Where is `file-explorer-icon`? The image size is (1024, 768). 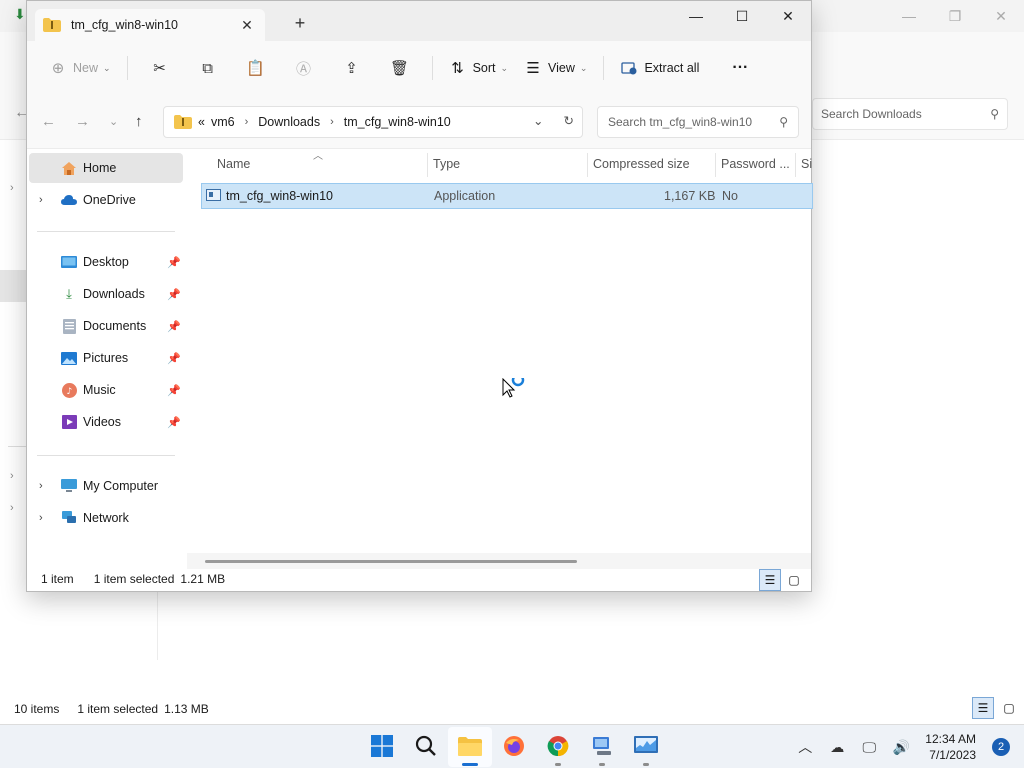
file-explorer-icon is located at coordinates (470, 747).